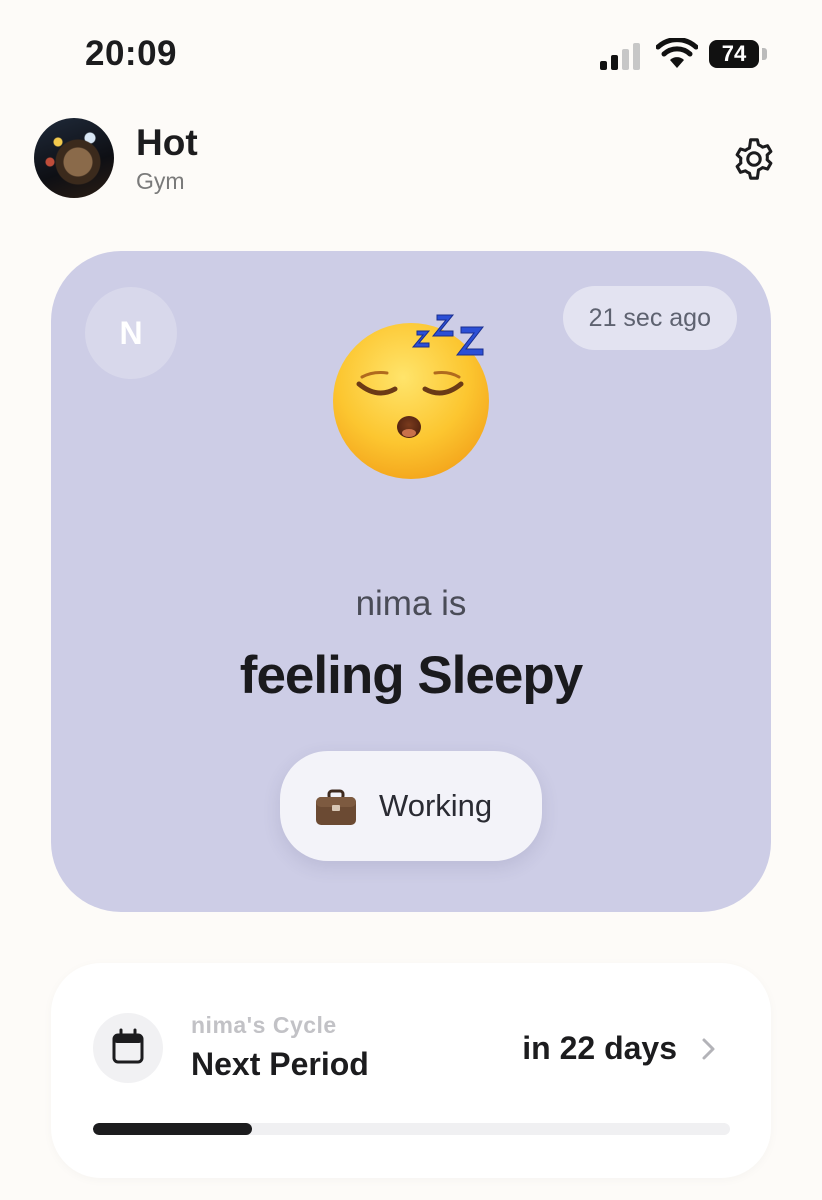 The image size is (822, 1200). I want to click on activity-chip: Working, so click(411, 806).